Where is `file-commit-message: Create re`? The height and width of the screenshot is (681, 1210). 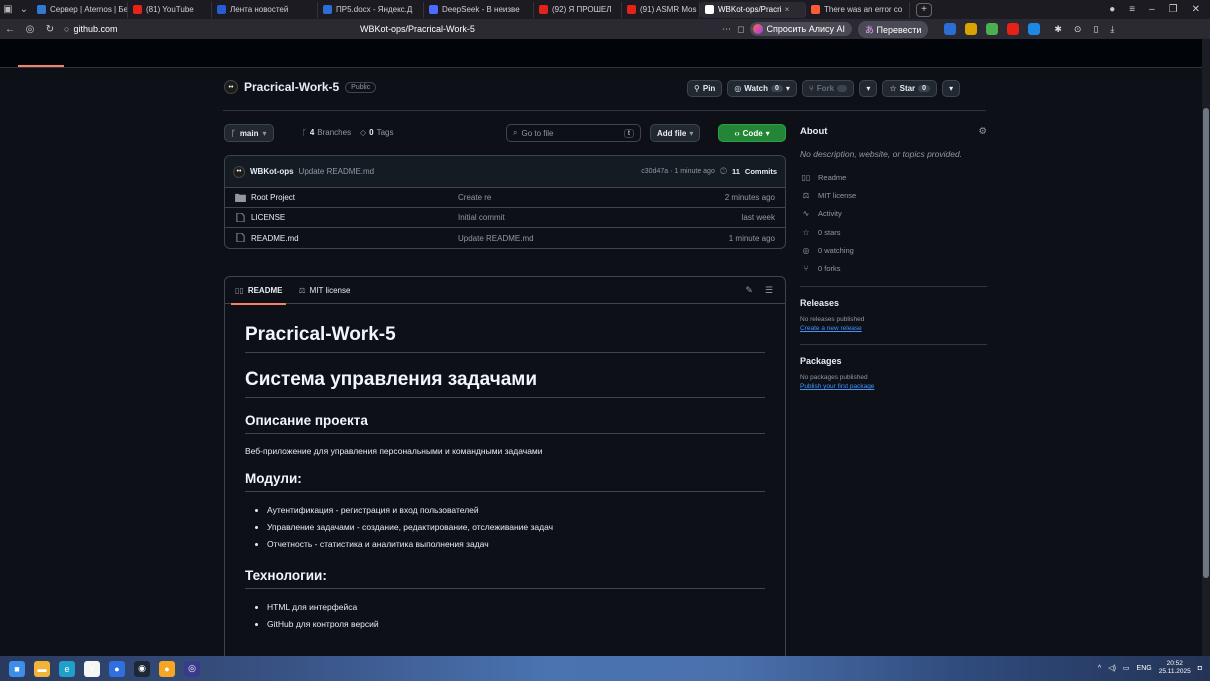
file-commit-message: Create re is located at coordinates (474, 197).